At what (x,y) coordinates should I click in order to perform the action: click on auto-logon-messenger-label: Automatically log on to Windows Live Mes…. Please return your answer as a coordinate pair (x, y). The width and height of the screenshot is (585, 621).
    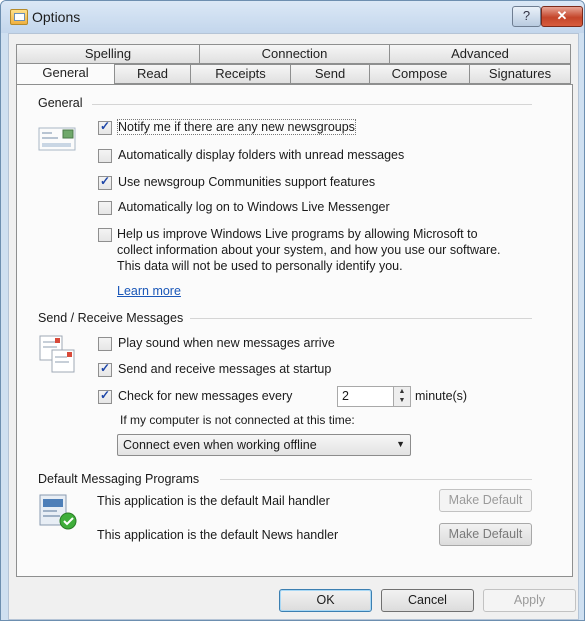
    Looking at the image, I should click on (254, 207).